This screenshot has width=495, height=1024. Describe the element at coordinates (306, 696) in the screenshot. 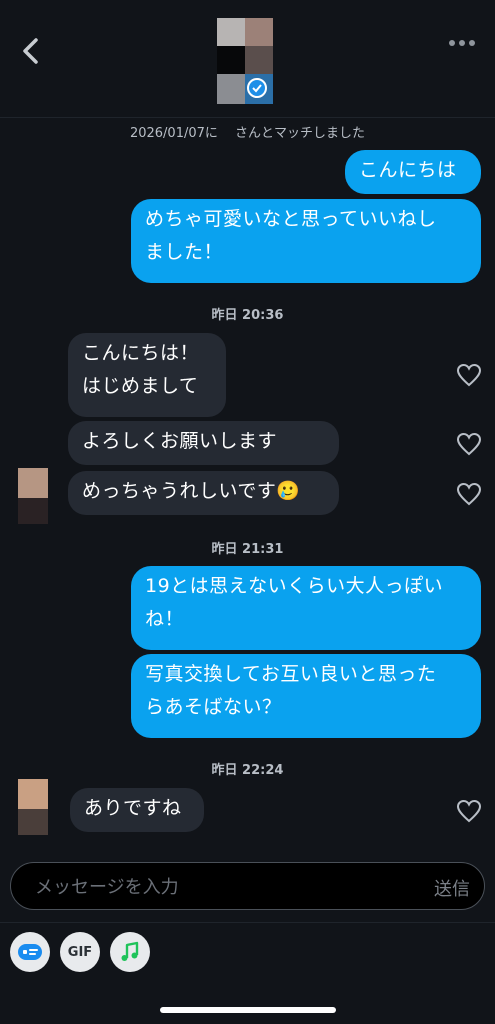

I see `outgoing-message: 写真交換してお互い良いと思った らあそばない？` at that location.